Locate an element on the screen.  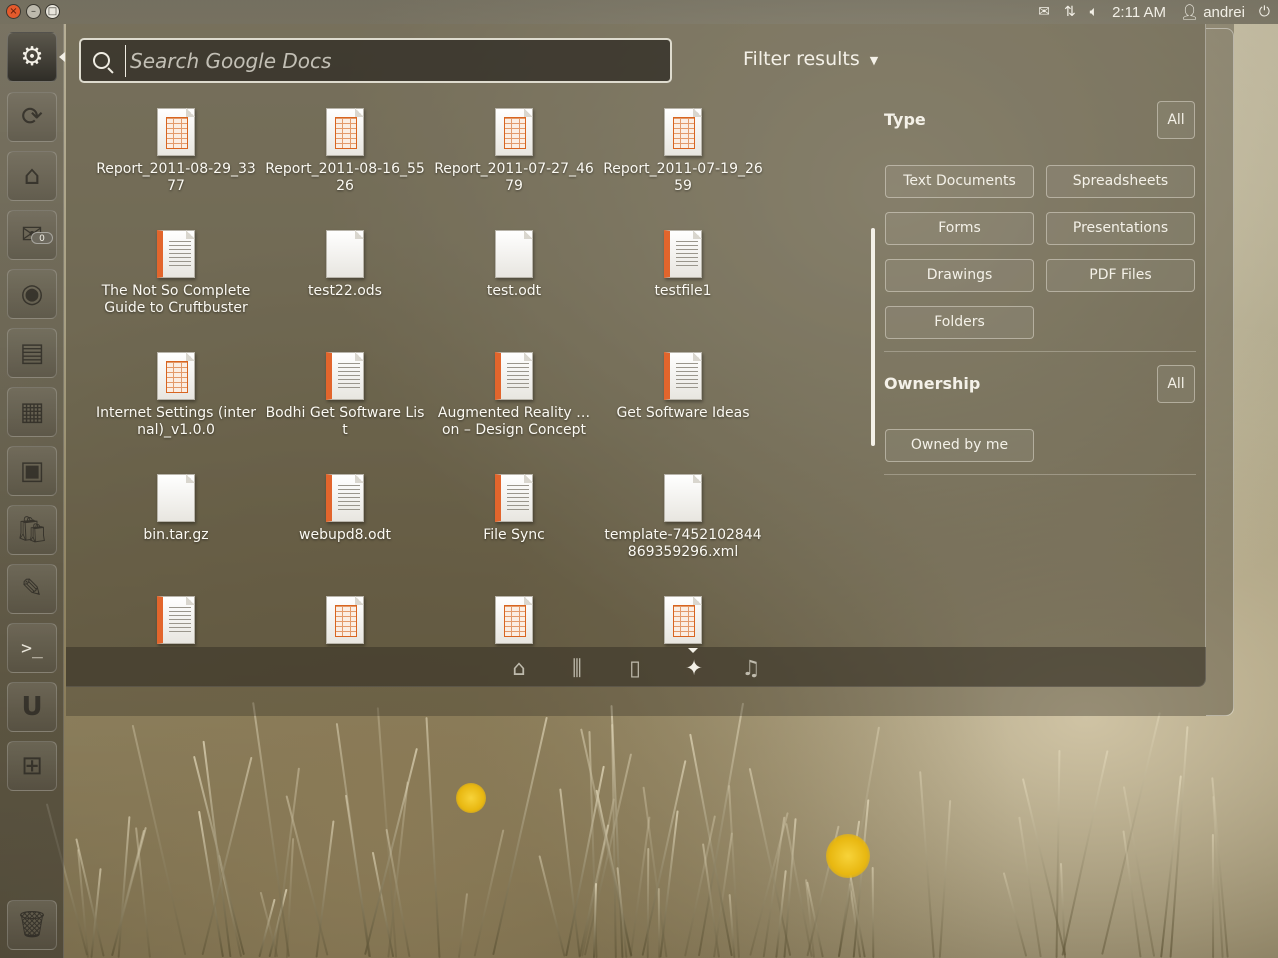
result-label: Report_2011-08-29_3377 is located at coordinates (176, 177).